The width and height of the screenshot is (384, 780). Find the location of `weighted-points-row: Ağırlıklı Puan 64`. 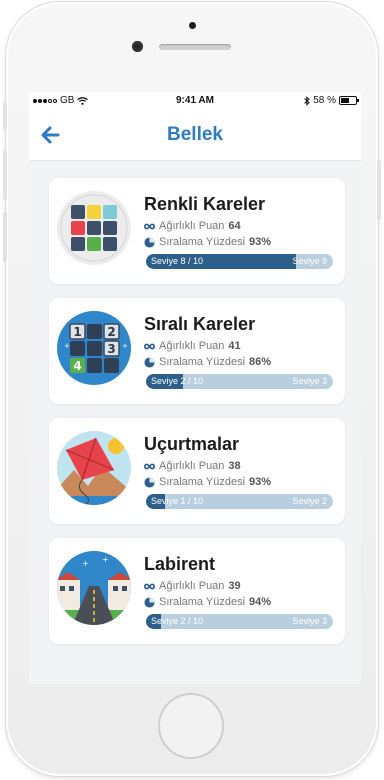

weighted-points-row: Ağırlıklı Puan 64 is located at coordinates (192, 226).